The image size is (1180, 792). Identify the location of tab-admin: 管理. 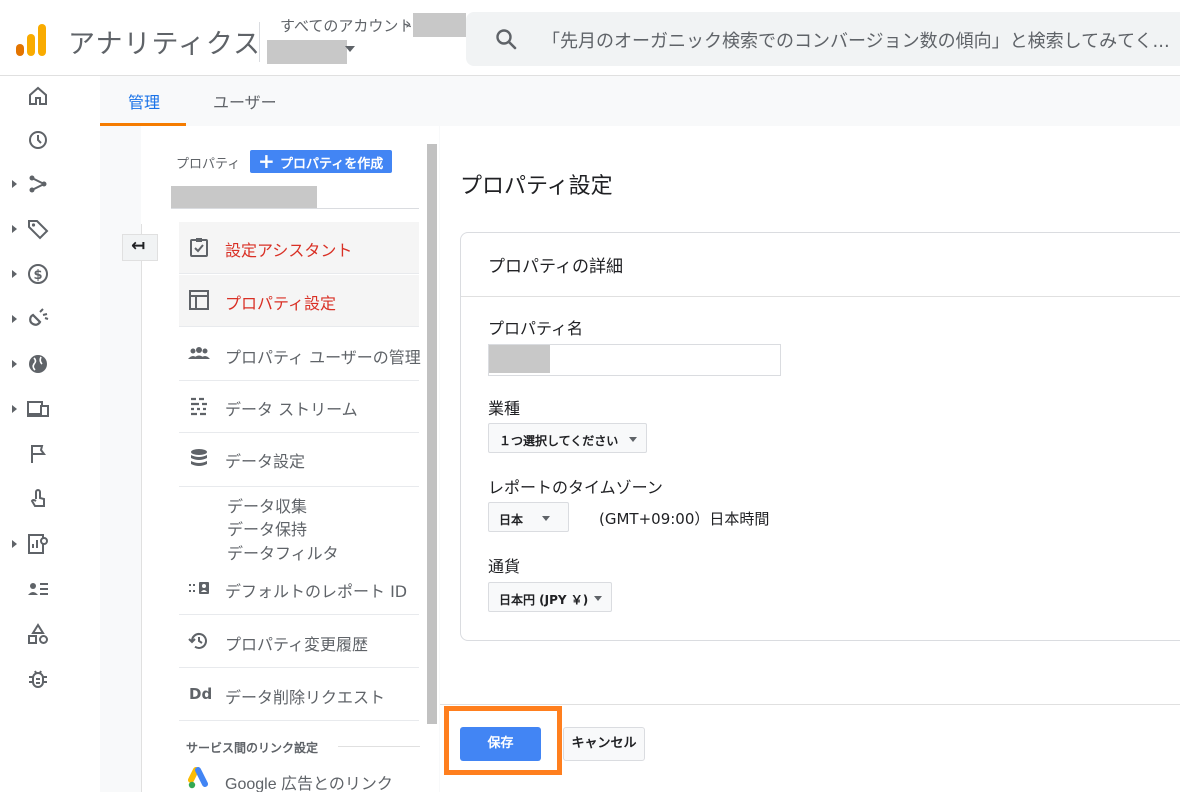
(144, 101).